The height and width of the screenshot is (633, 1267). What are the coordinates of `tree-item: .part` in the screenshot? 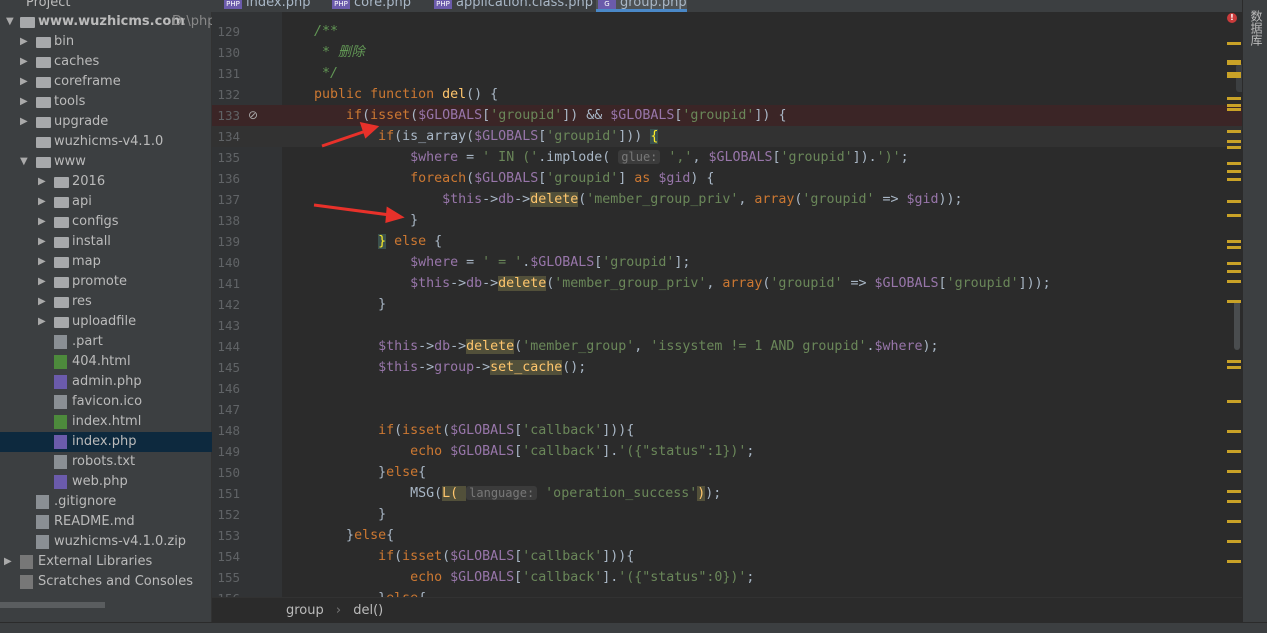 It's located at (106, 342).